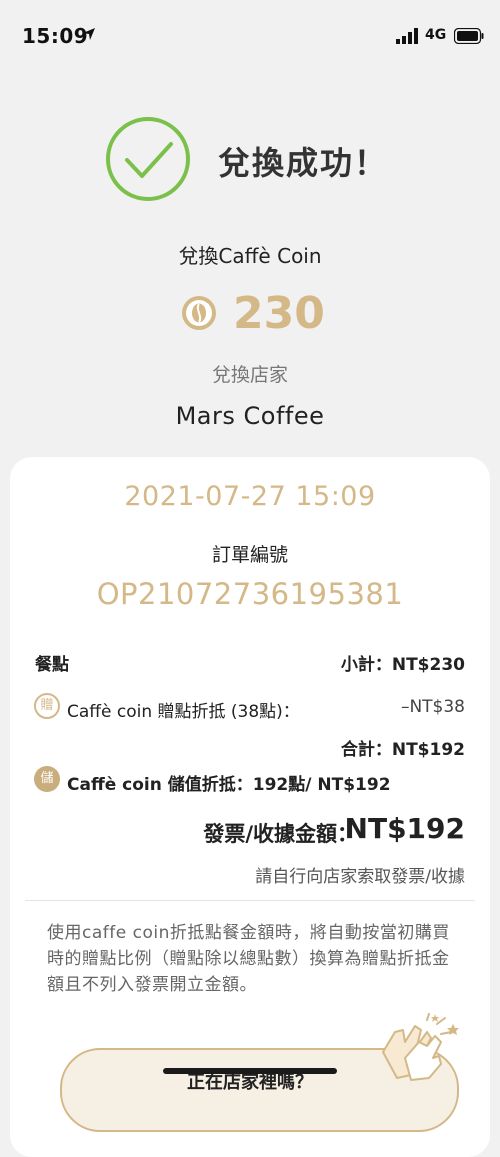 The height and width of the screenshot is (1157, 500). Describe the element at coordinates (250, 594) in the screenshot. I see `order-number: OP21072736195381` at that location.